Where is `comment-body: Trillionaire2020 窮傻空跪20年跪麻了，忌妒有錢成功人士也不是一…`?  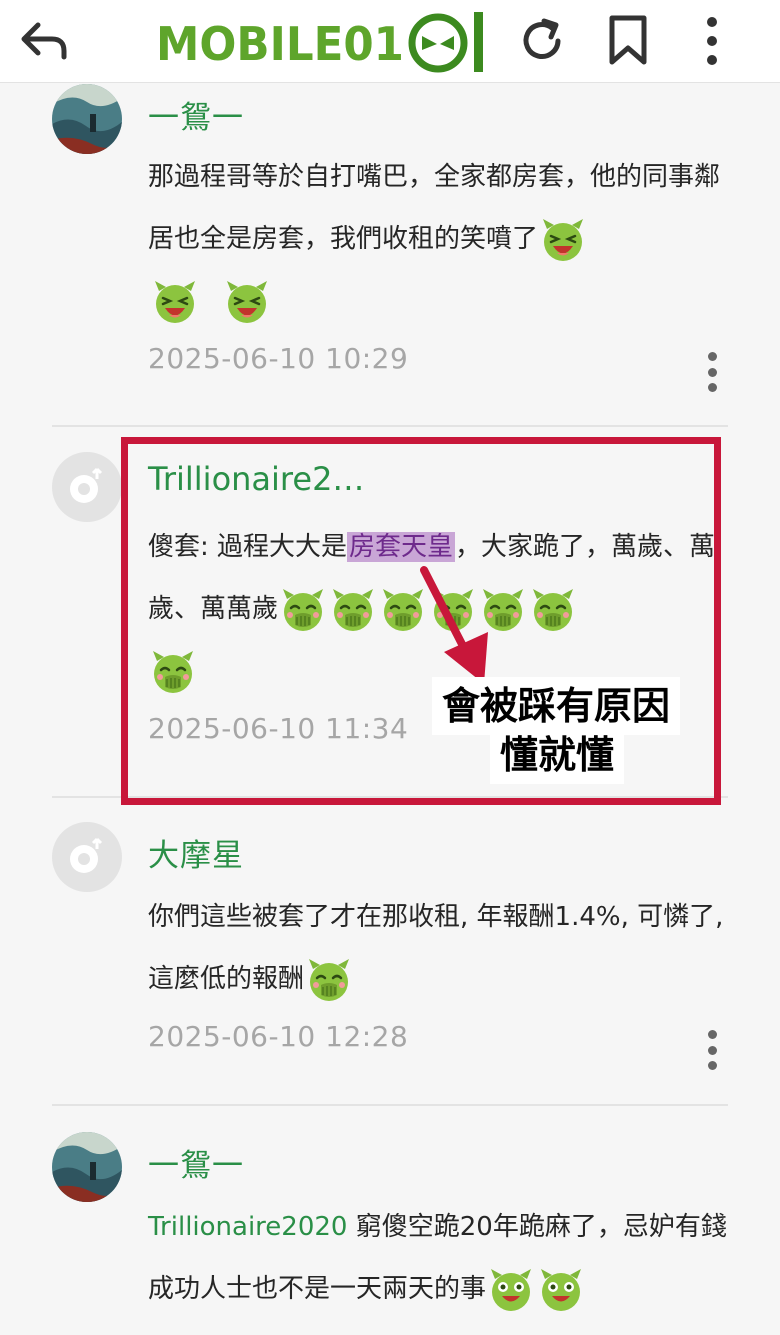 comment-body: Trillionaire2020 窮傻空跪20年跪麻了，忌妒有錢成功人士也不是一… is located at coordinates (439, 1258).